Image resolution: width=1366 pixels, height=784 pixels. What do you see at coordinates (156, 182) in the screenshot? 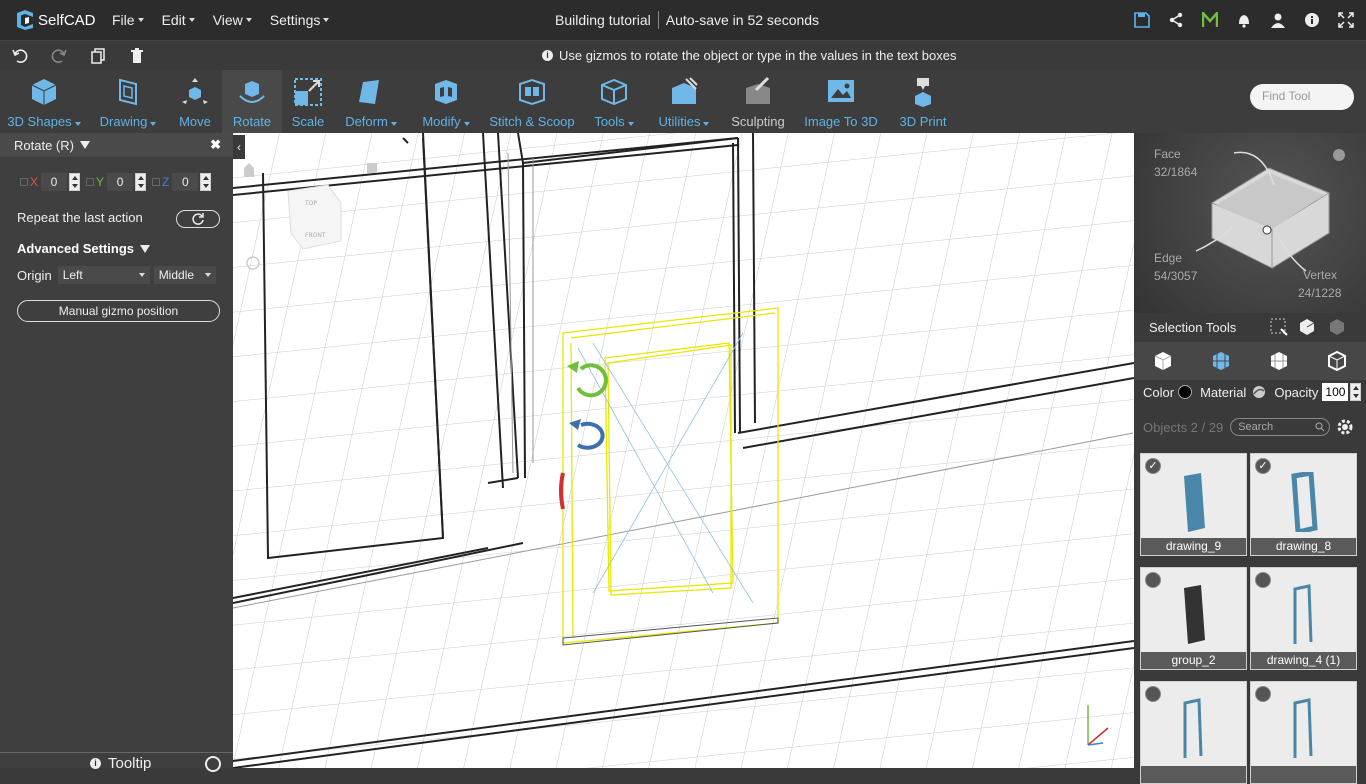
I see `axis-z-checkbox` at bounding box center [156, 182].